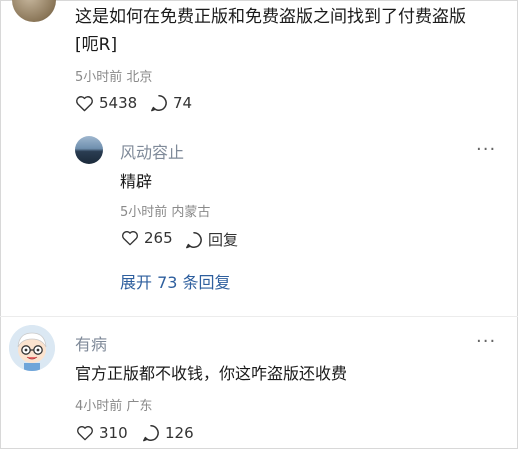 The width and height of the screenshot is (518, 449). I want to click on comment-text-line: [呃R], so click(96, 45).